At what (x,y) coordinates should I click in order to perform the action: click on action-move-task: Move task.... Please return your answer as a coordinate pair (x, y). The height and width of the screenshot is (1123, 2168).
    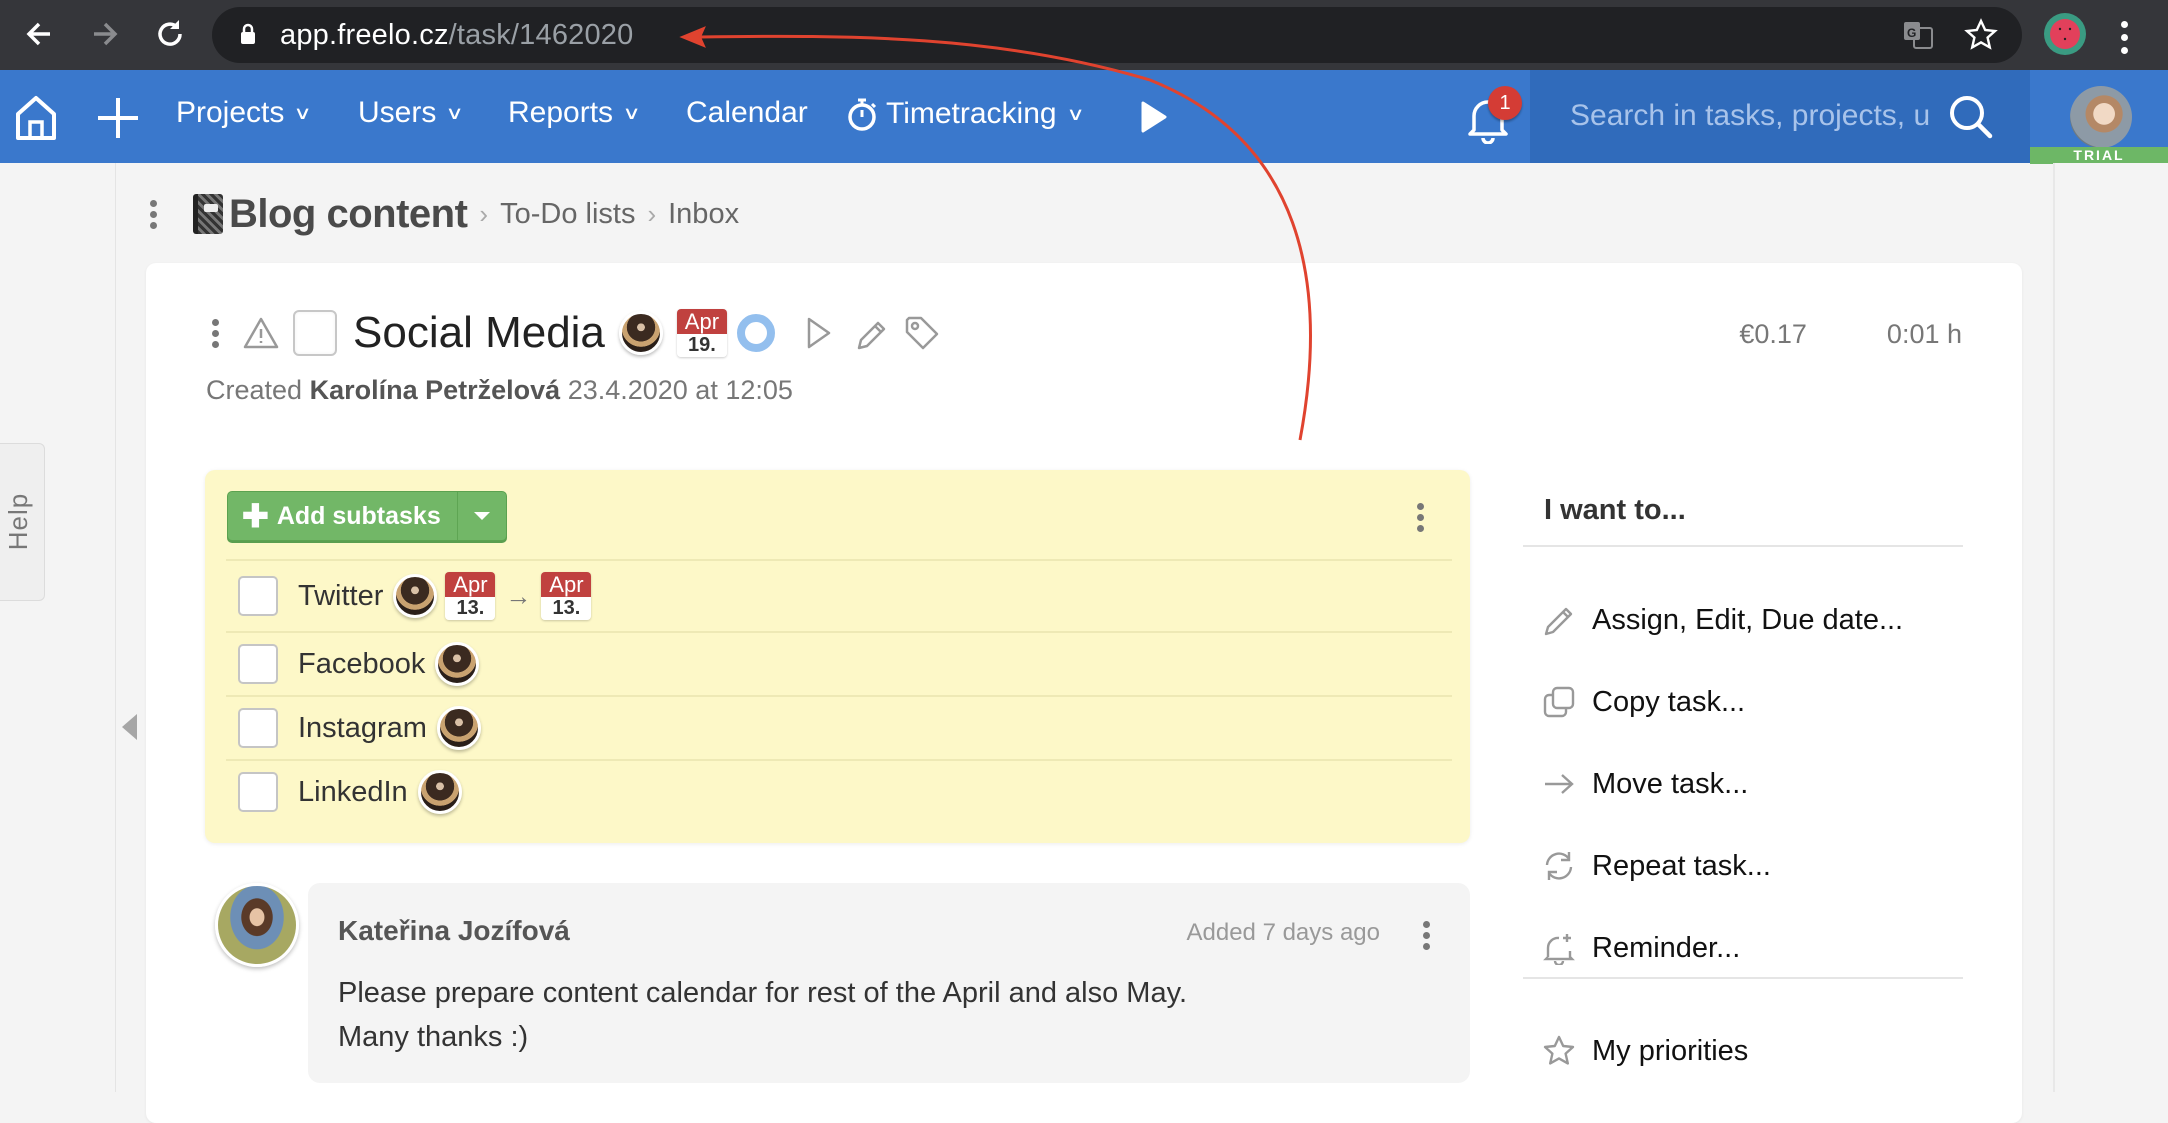
    Looking at the image, I should click on (1645, 784).